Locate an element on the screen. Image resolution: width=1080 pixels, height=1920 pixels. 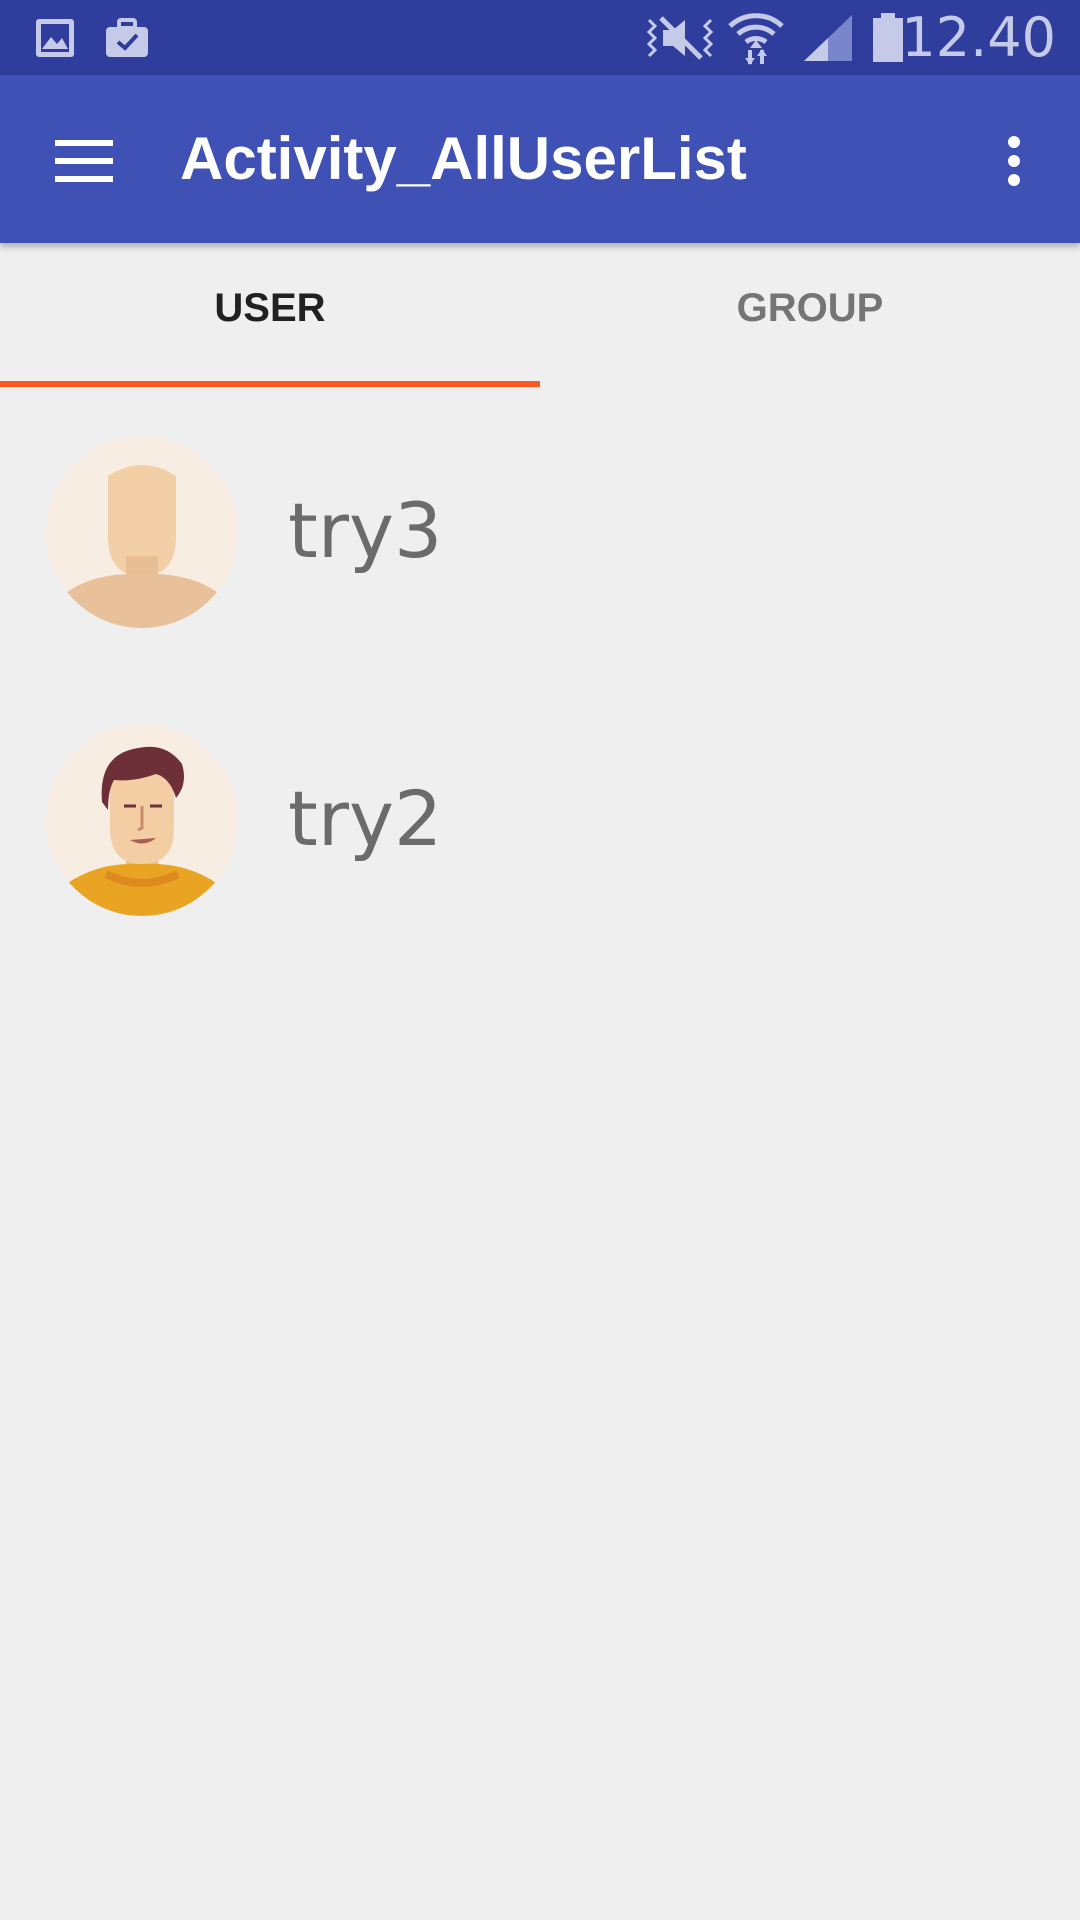
user-name: try2 is located at coordinates (365, 818).